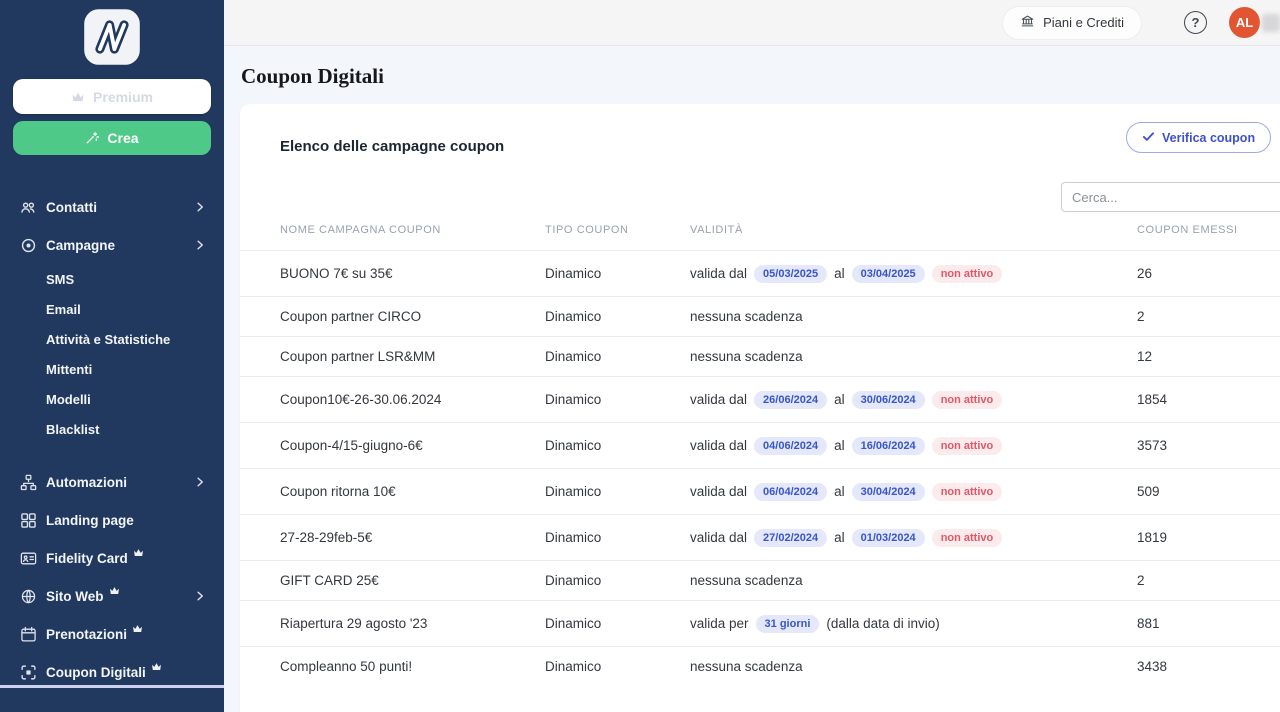  Describe the element at coordinates (392, 146) in the screenshot. I see `card-heading: Elenco delle campagne coupon` at that location.